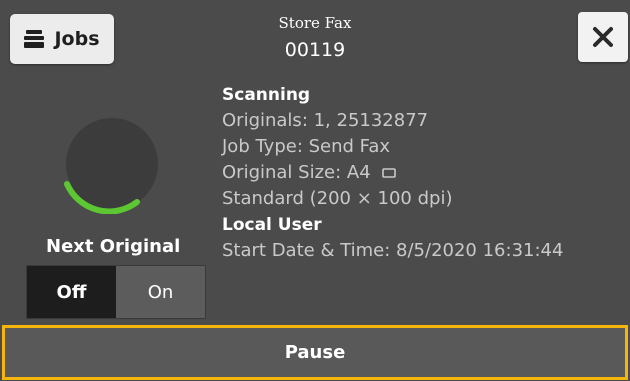 This screenshot has width=630, height=381. I want to click on status-state: Scanning, so click(266, 95).